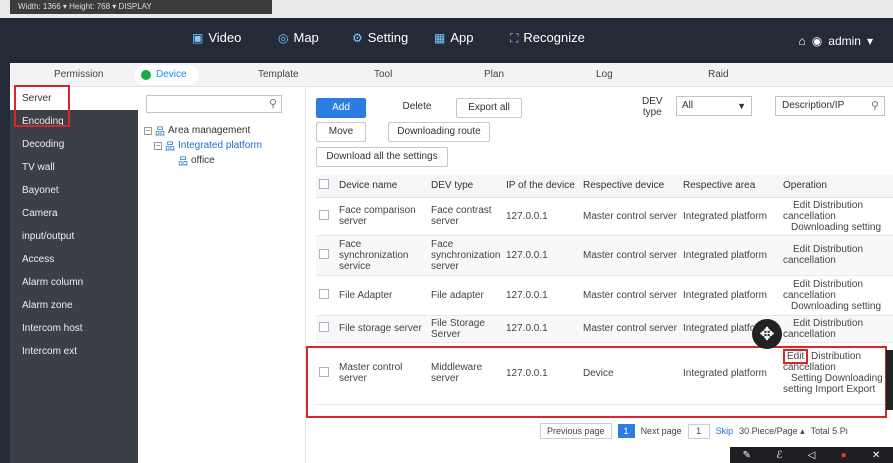 The width and height of the screenshot is (893, 463). Describe the element at coordinates (747, 455) in the screenshot. I see `pen-icon: ✎` at that location.